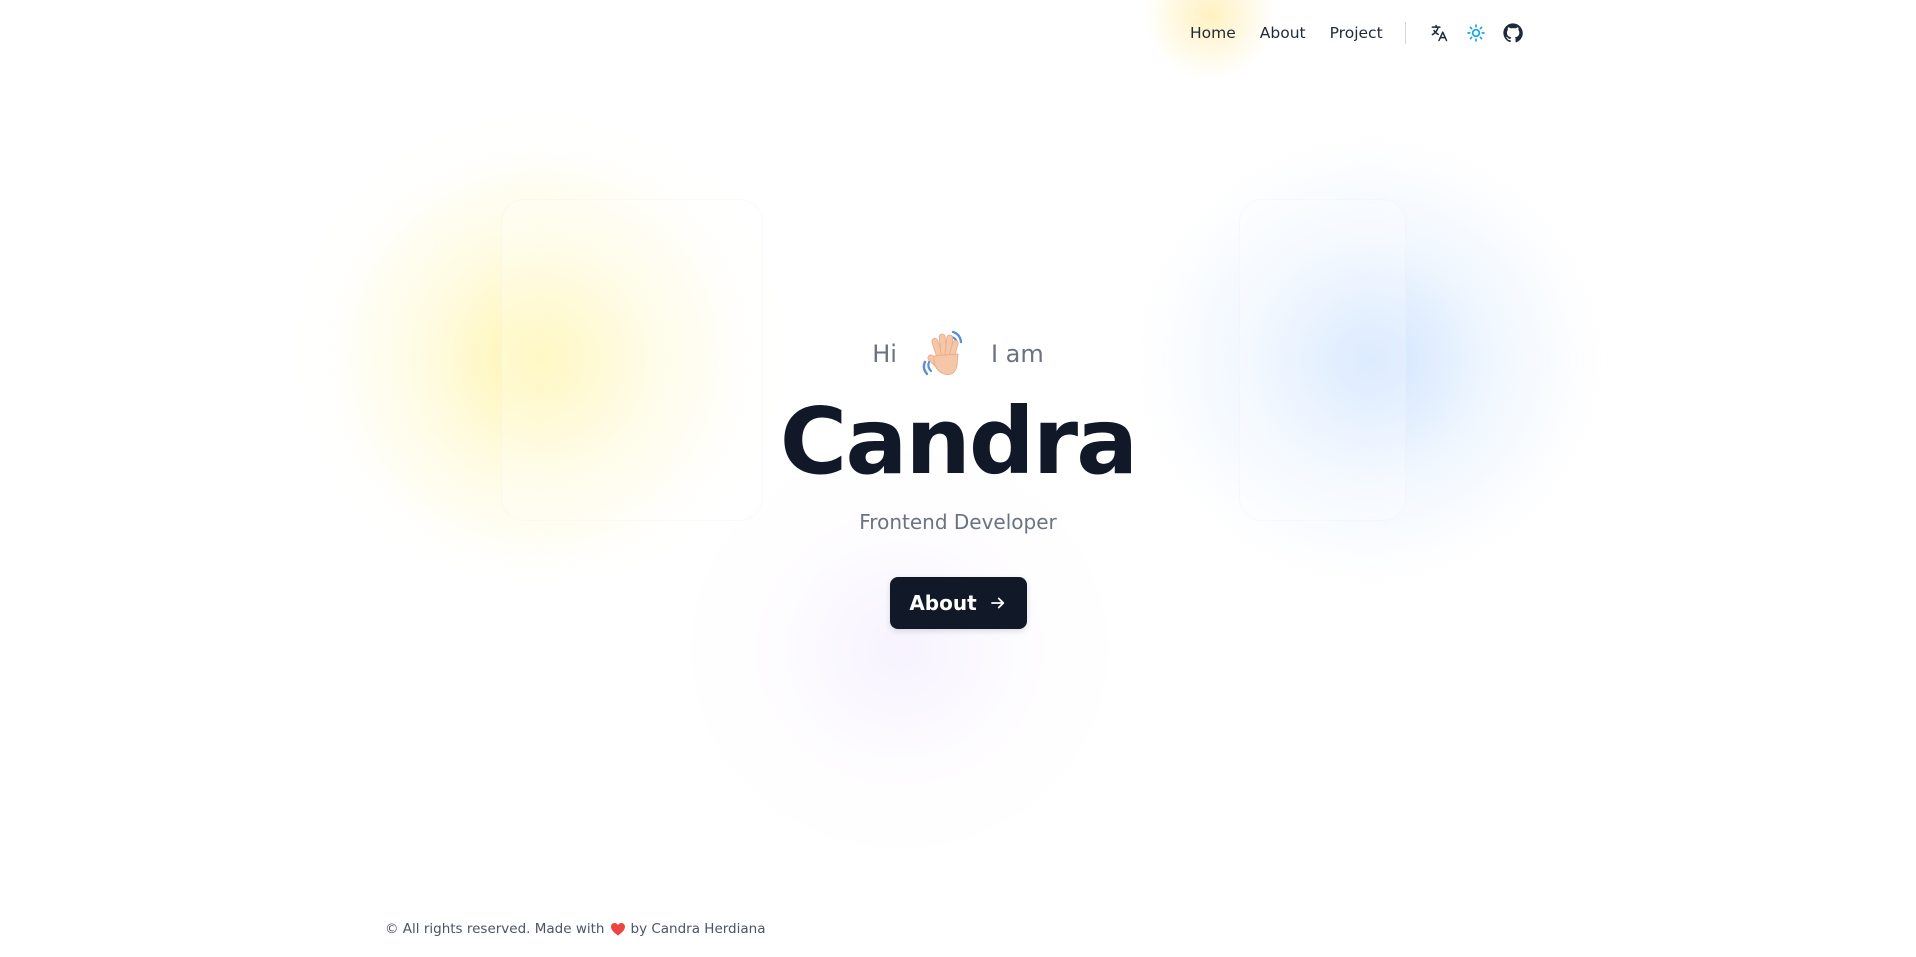 The height and width of the screenshot is (957, 1916). I want to click on about-button: About, so click(958, 603).